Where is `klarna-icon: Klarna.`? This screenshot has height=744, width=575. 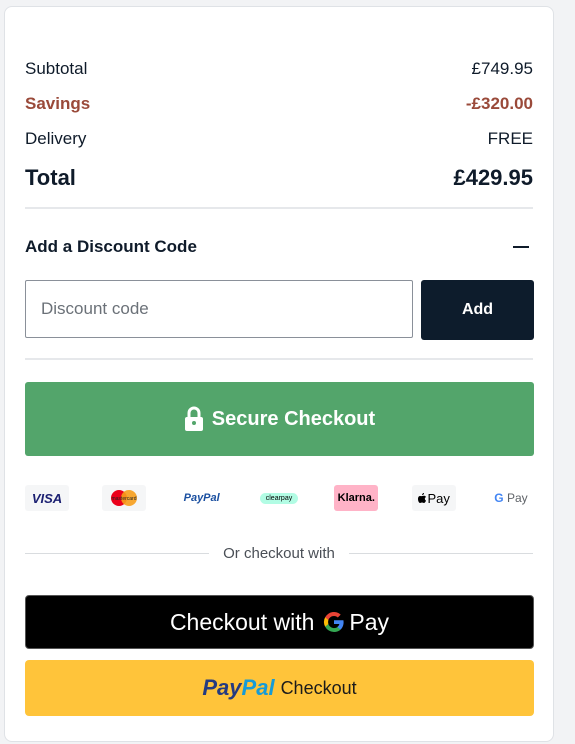 klarna-icon: Klarna. is located at coordinates (356, 498).